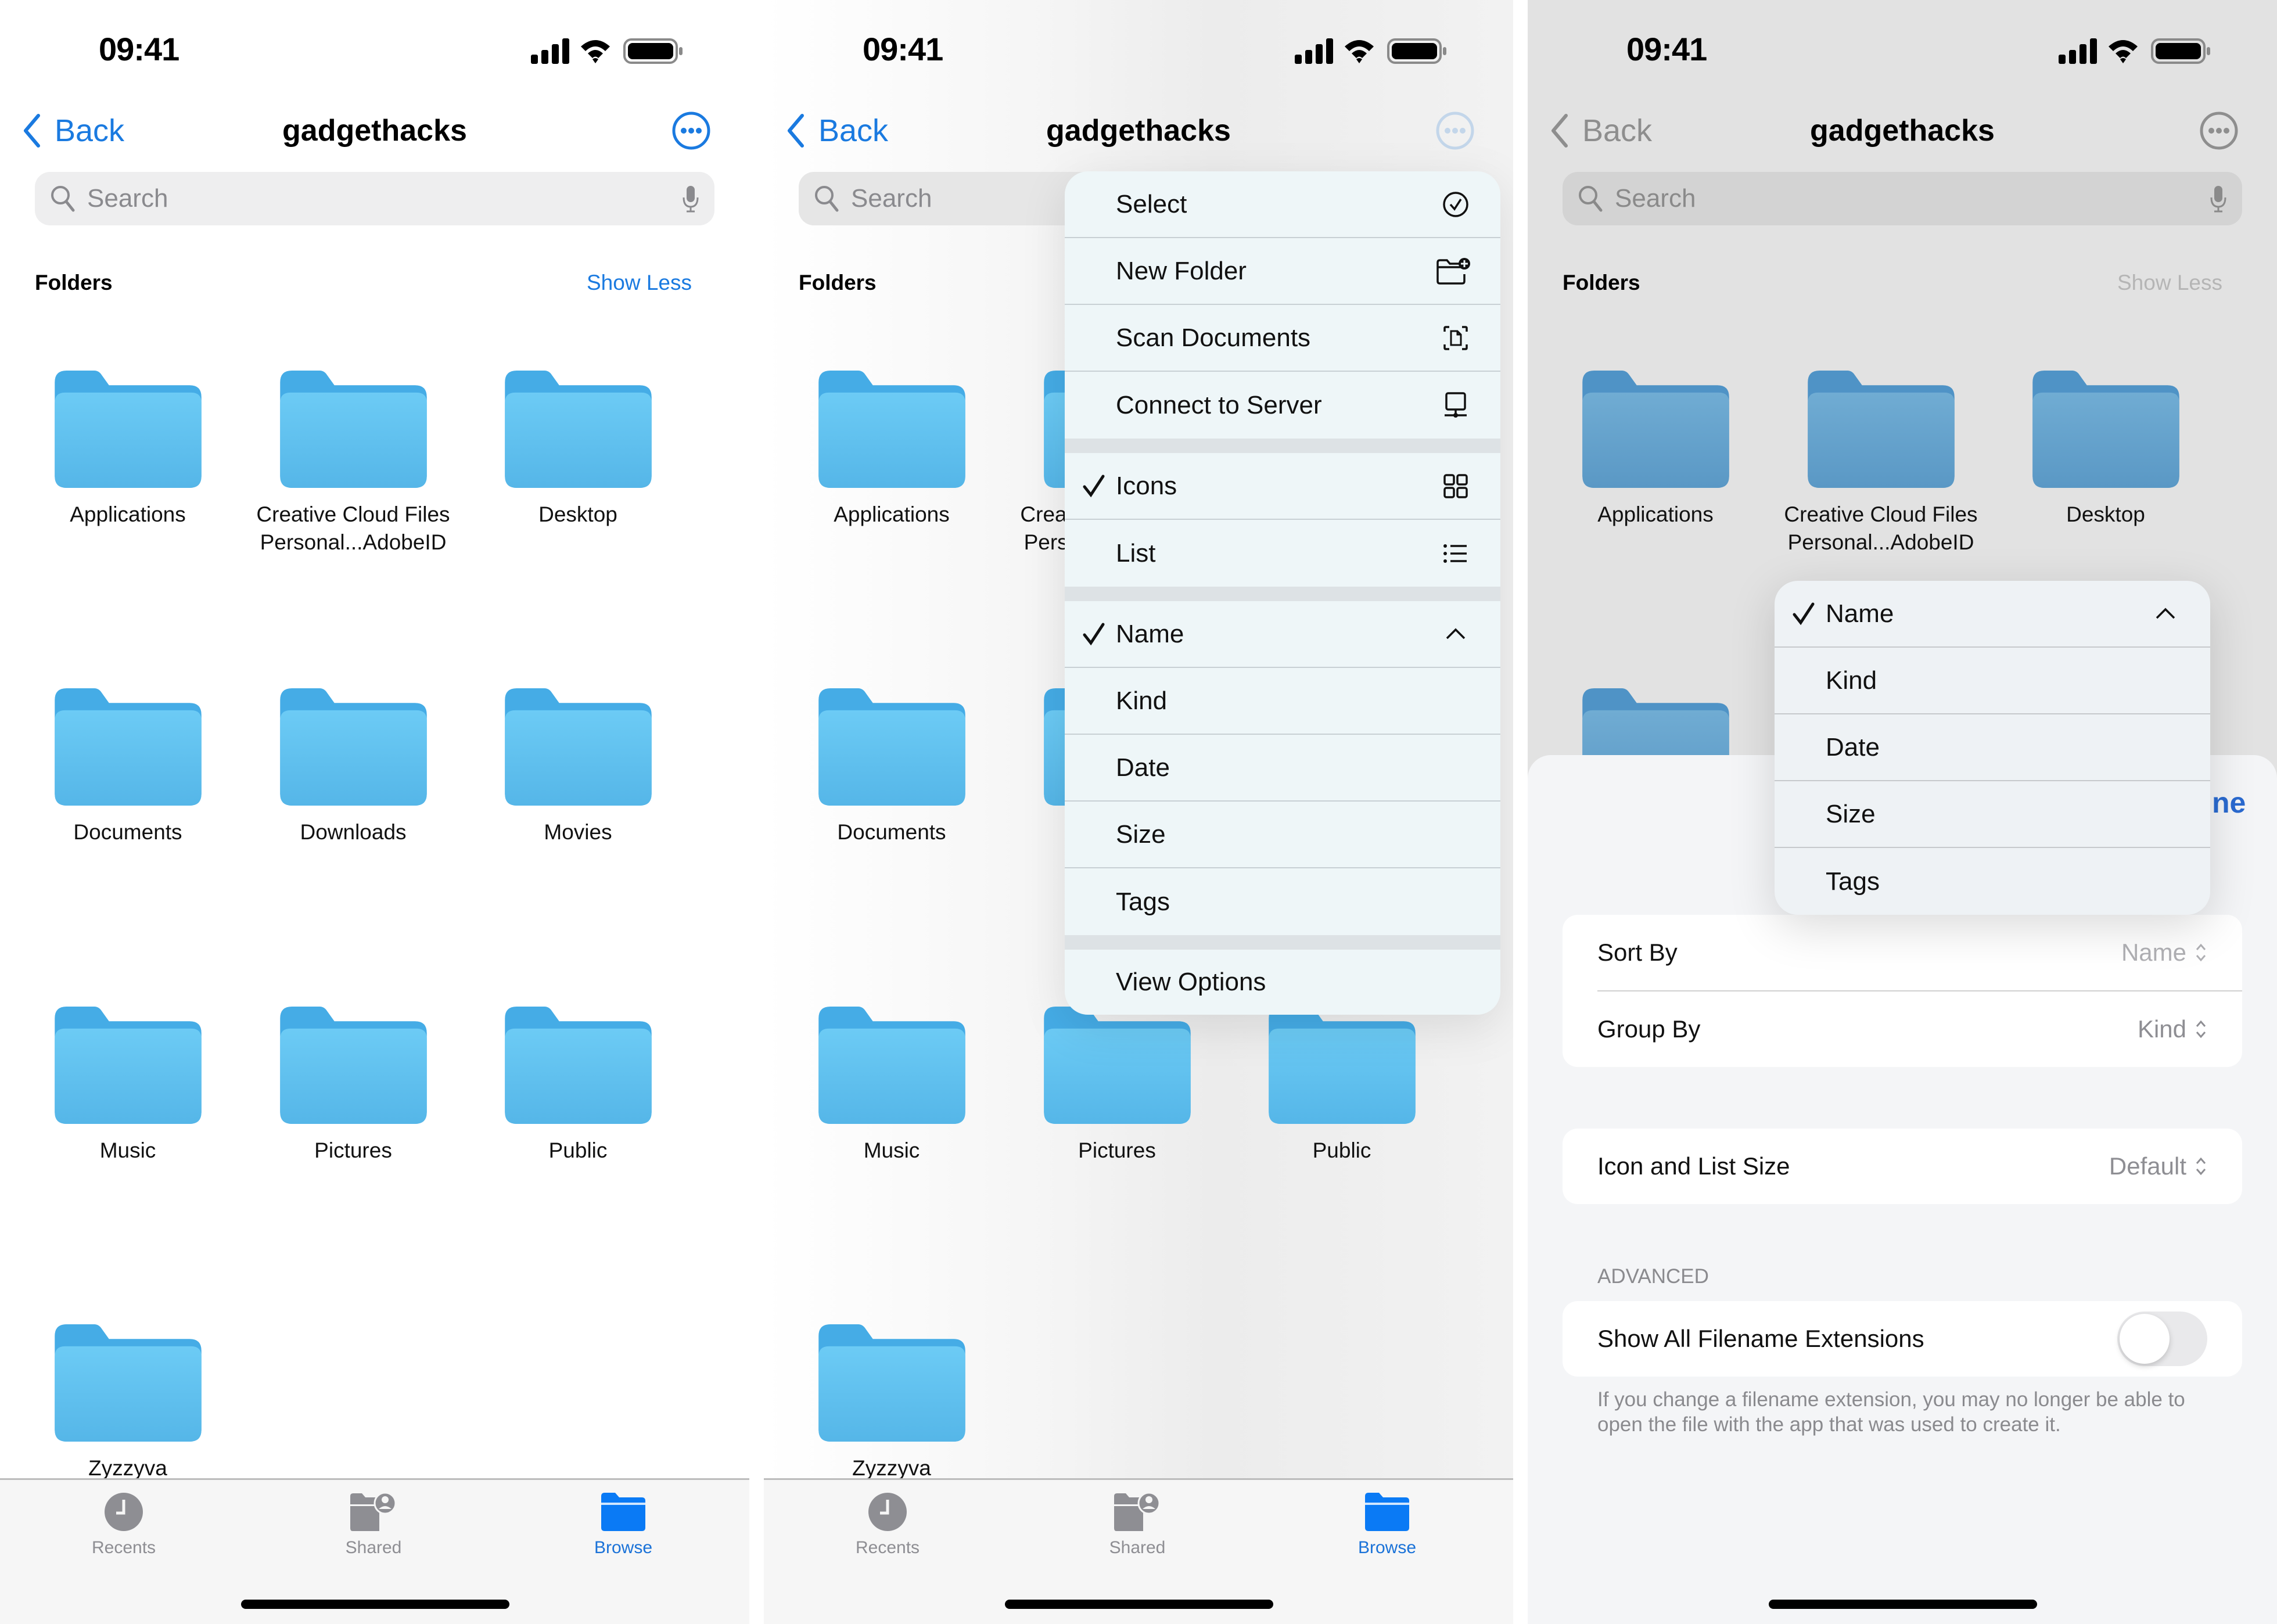 Image resolution: width=2277 pixels, height=1624 pixels. Describe the element at coordinates (1455, 485) in the screenshot. I see `grid-icon` at that location.